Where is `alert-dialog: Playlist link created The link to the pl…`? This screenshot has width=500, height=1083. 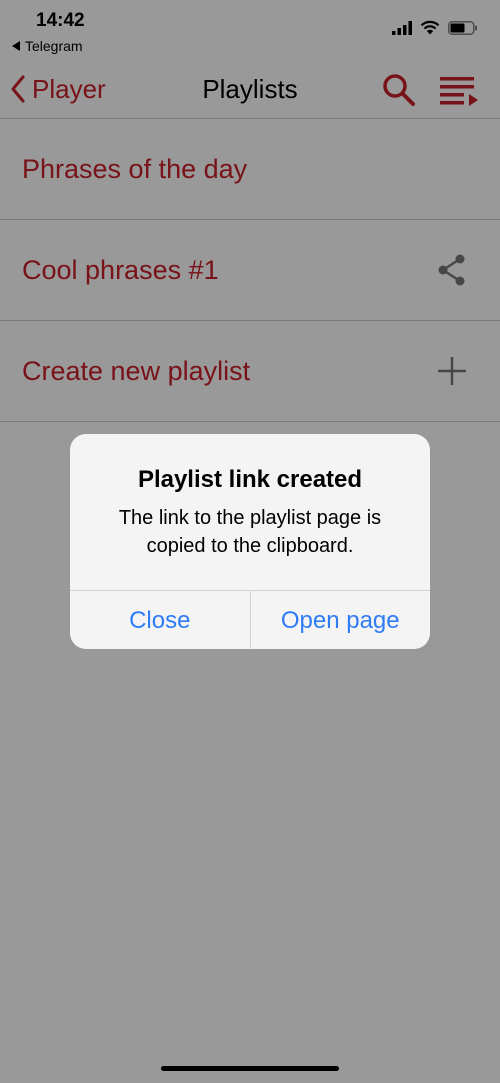 alert-dialog: Playlist link created The link to the pl… is located at coordinates (250, 541).